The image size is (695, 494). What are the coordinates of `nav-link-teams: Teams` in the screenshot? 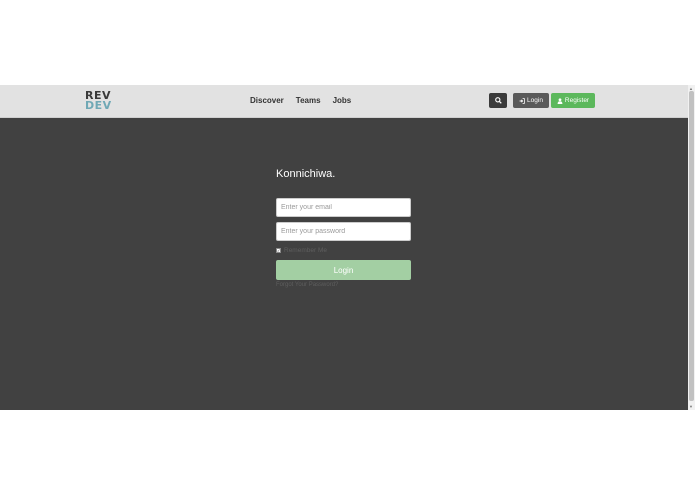 It's located at (308, 100).